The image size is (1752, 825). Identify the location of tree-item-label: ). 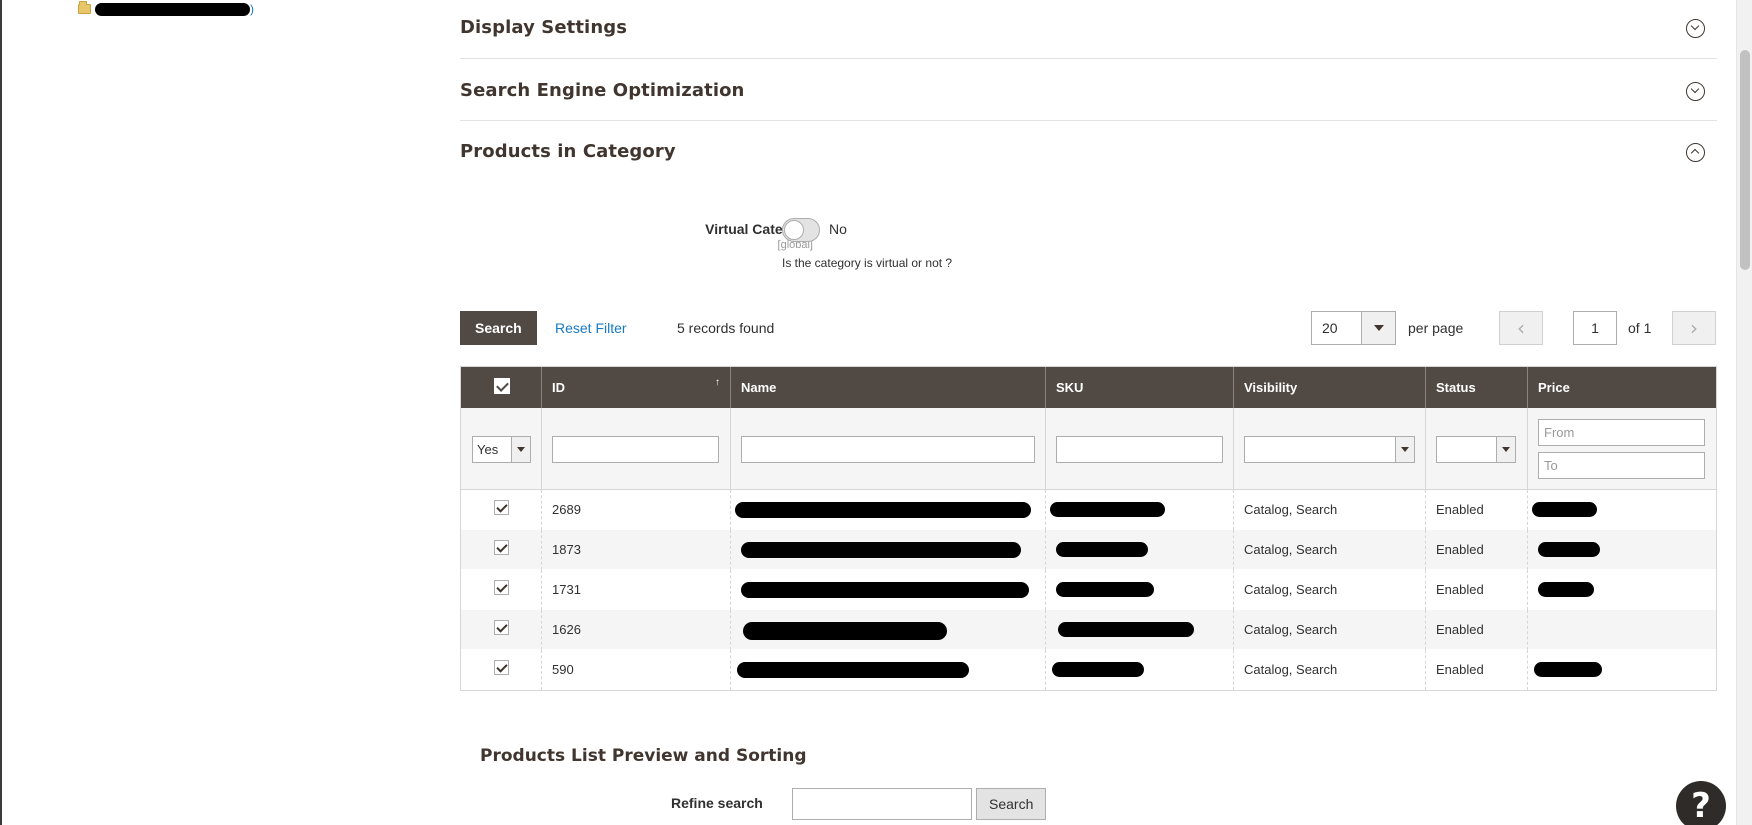
(174, 9).